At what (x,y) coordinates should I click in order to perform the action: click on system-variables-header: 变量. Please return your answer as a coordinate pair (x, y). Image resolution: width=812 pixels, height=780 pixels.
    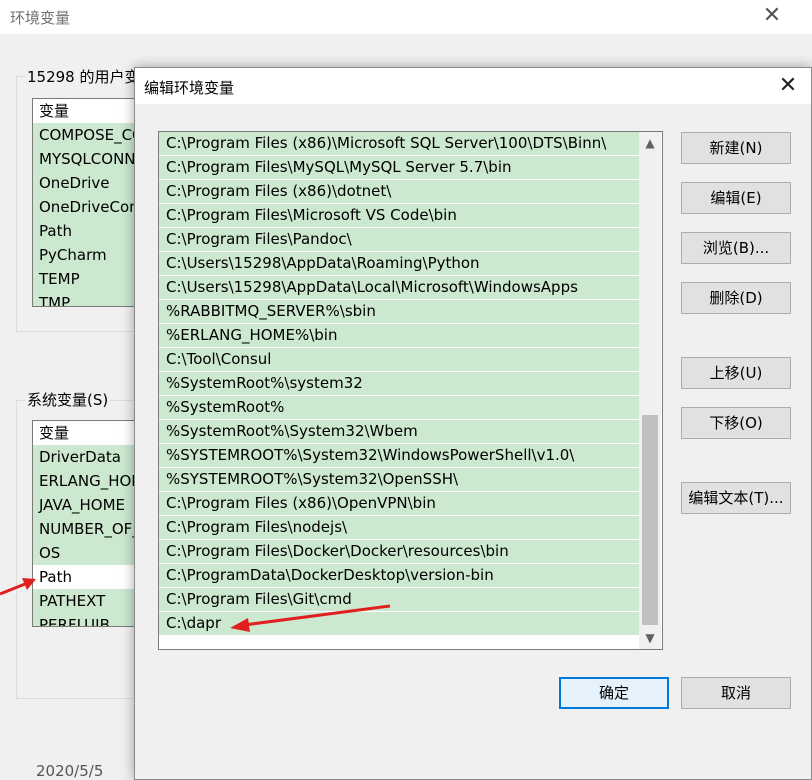
    Looking at the image, I should click on (88, 433).